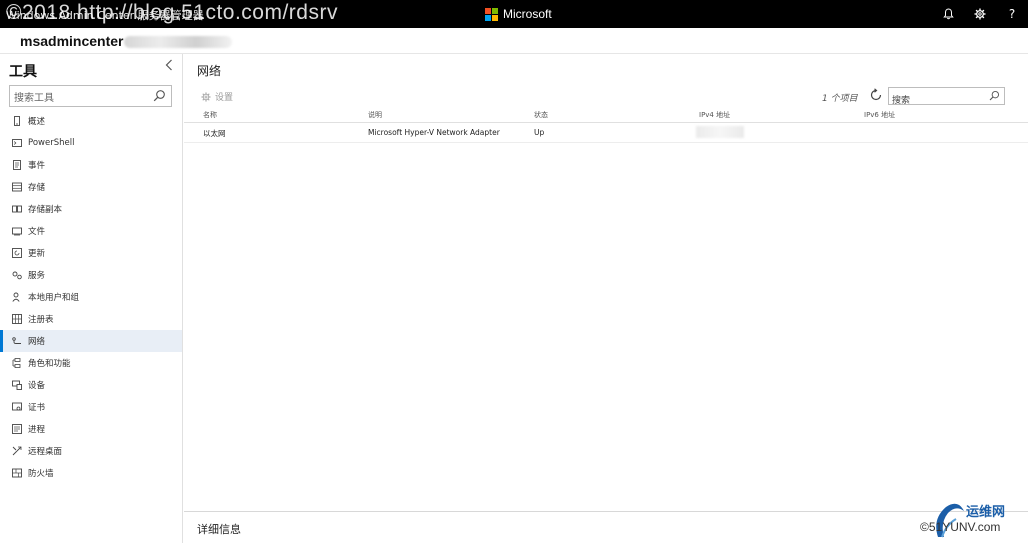 This screenshot has width=1028, height=543. I want to click on sidebar-item-label: 注册表, so click(41, 320).